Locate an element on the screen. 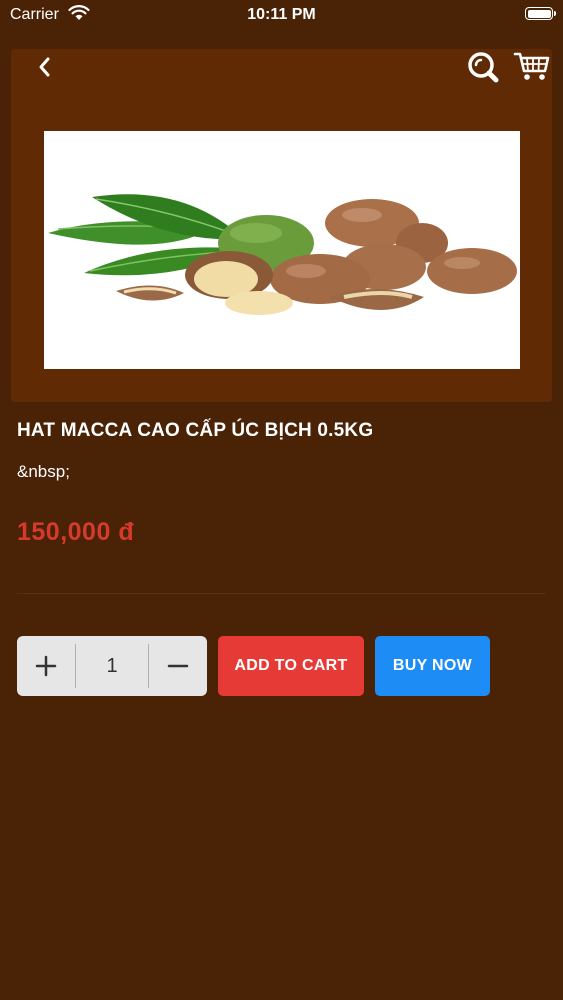  product-title: HAT MACCA CAO CẤP ÚC BỊCH 0.5KG is located at coordinates (195, 430).